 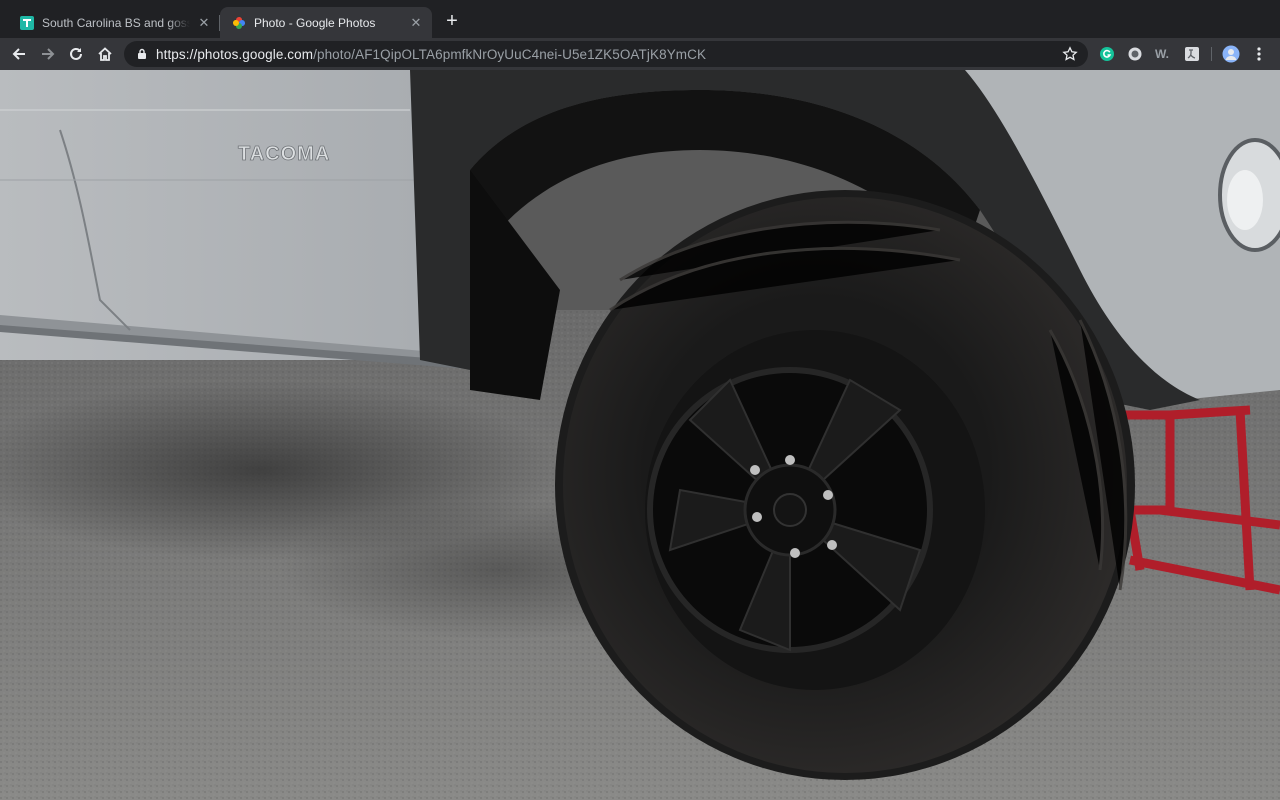 I want to click on forward-button, so click(x=48, y=54).